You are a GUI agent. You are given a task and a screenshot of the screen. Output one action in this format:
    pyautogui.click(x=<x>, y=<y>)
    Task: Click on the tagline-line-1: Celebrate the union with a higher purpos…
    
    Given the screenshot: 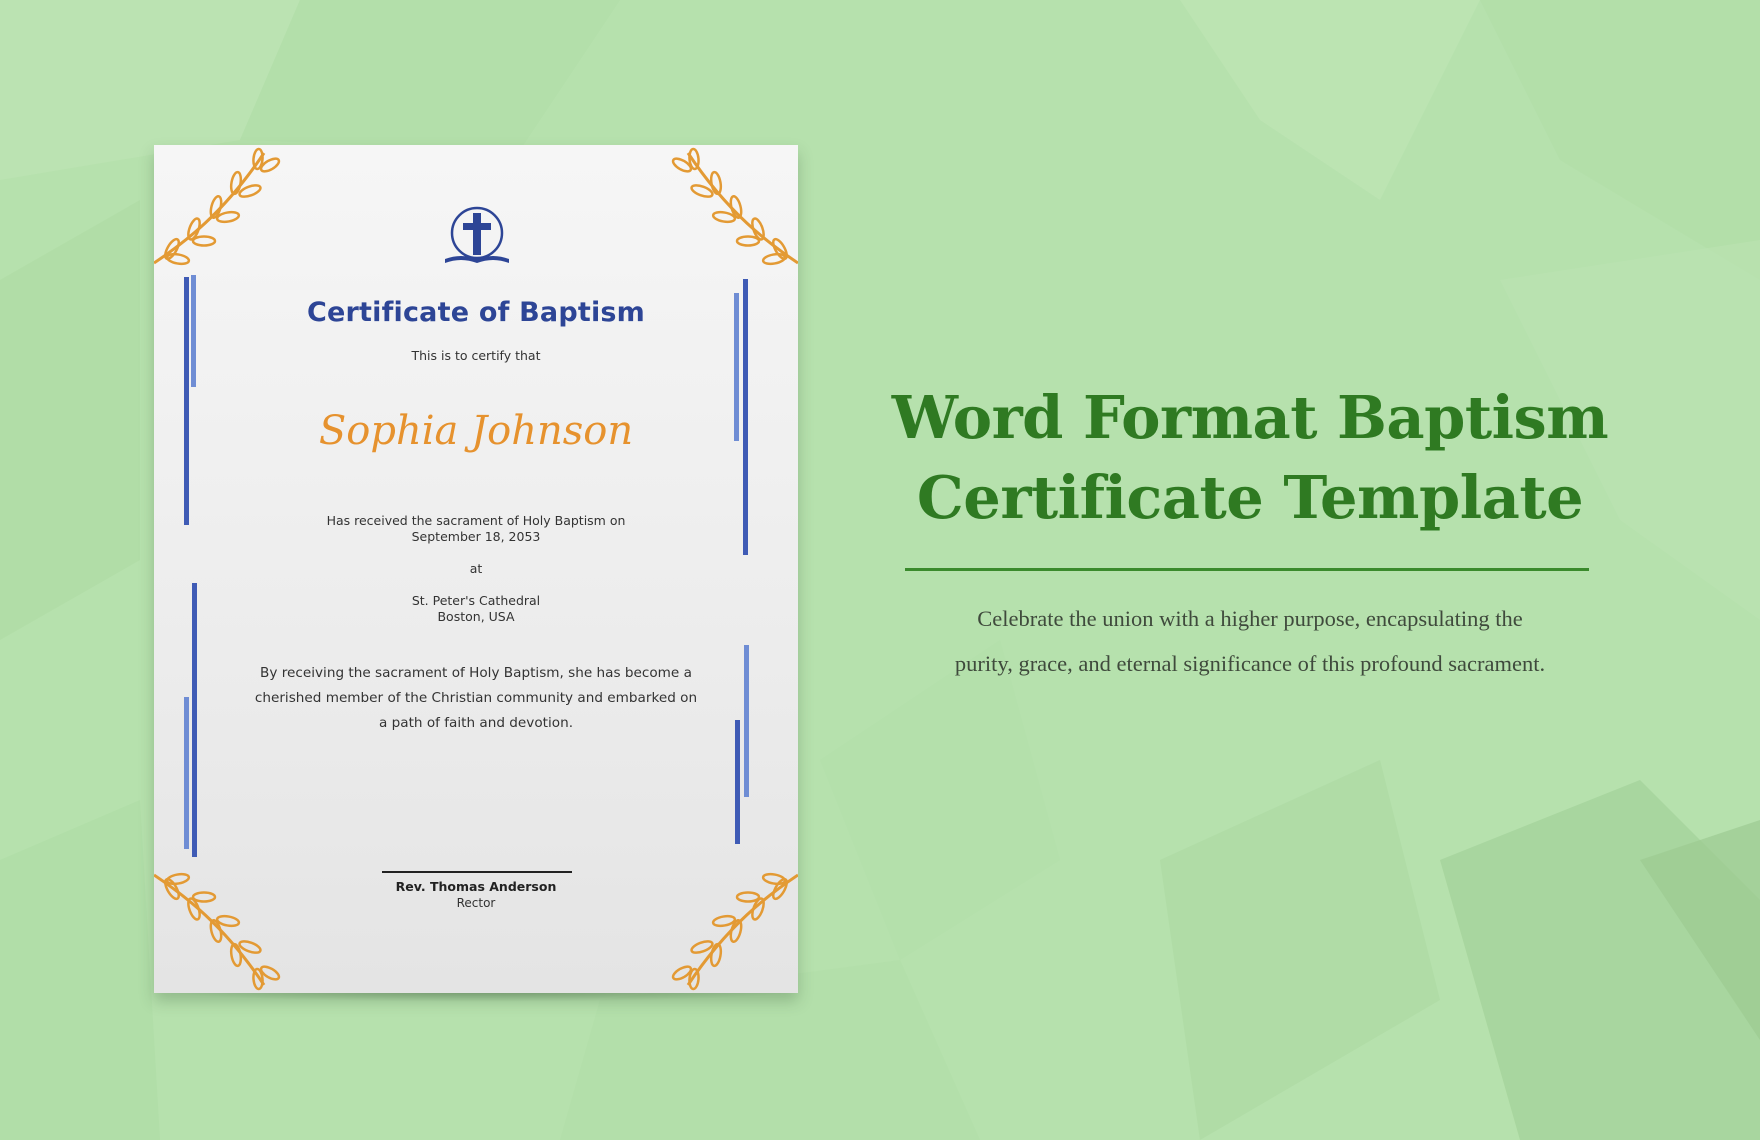 What is the action you would take?
    pyautogui.click(x=1250, y=618)
    